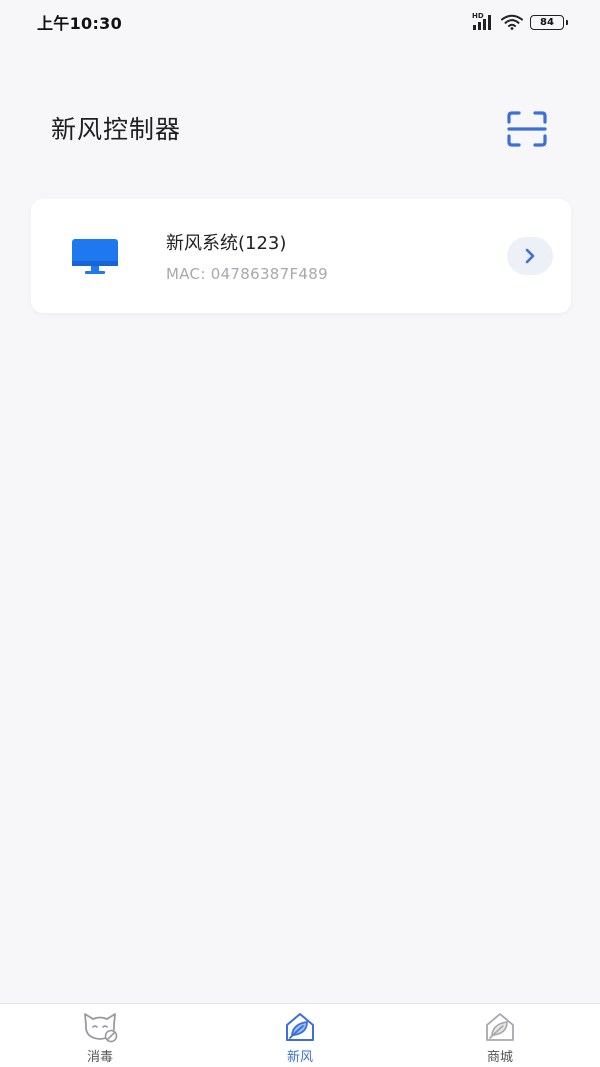 This screenshot has width=600, height=1067. I want to click on scan-icon, so click(527, 129).